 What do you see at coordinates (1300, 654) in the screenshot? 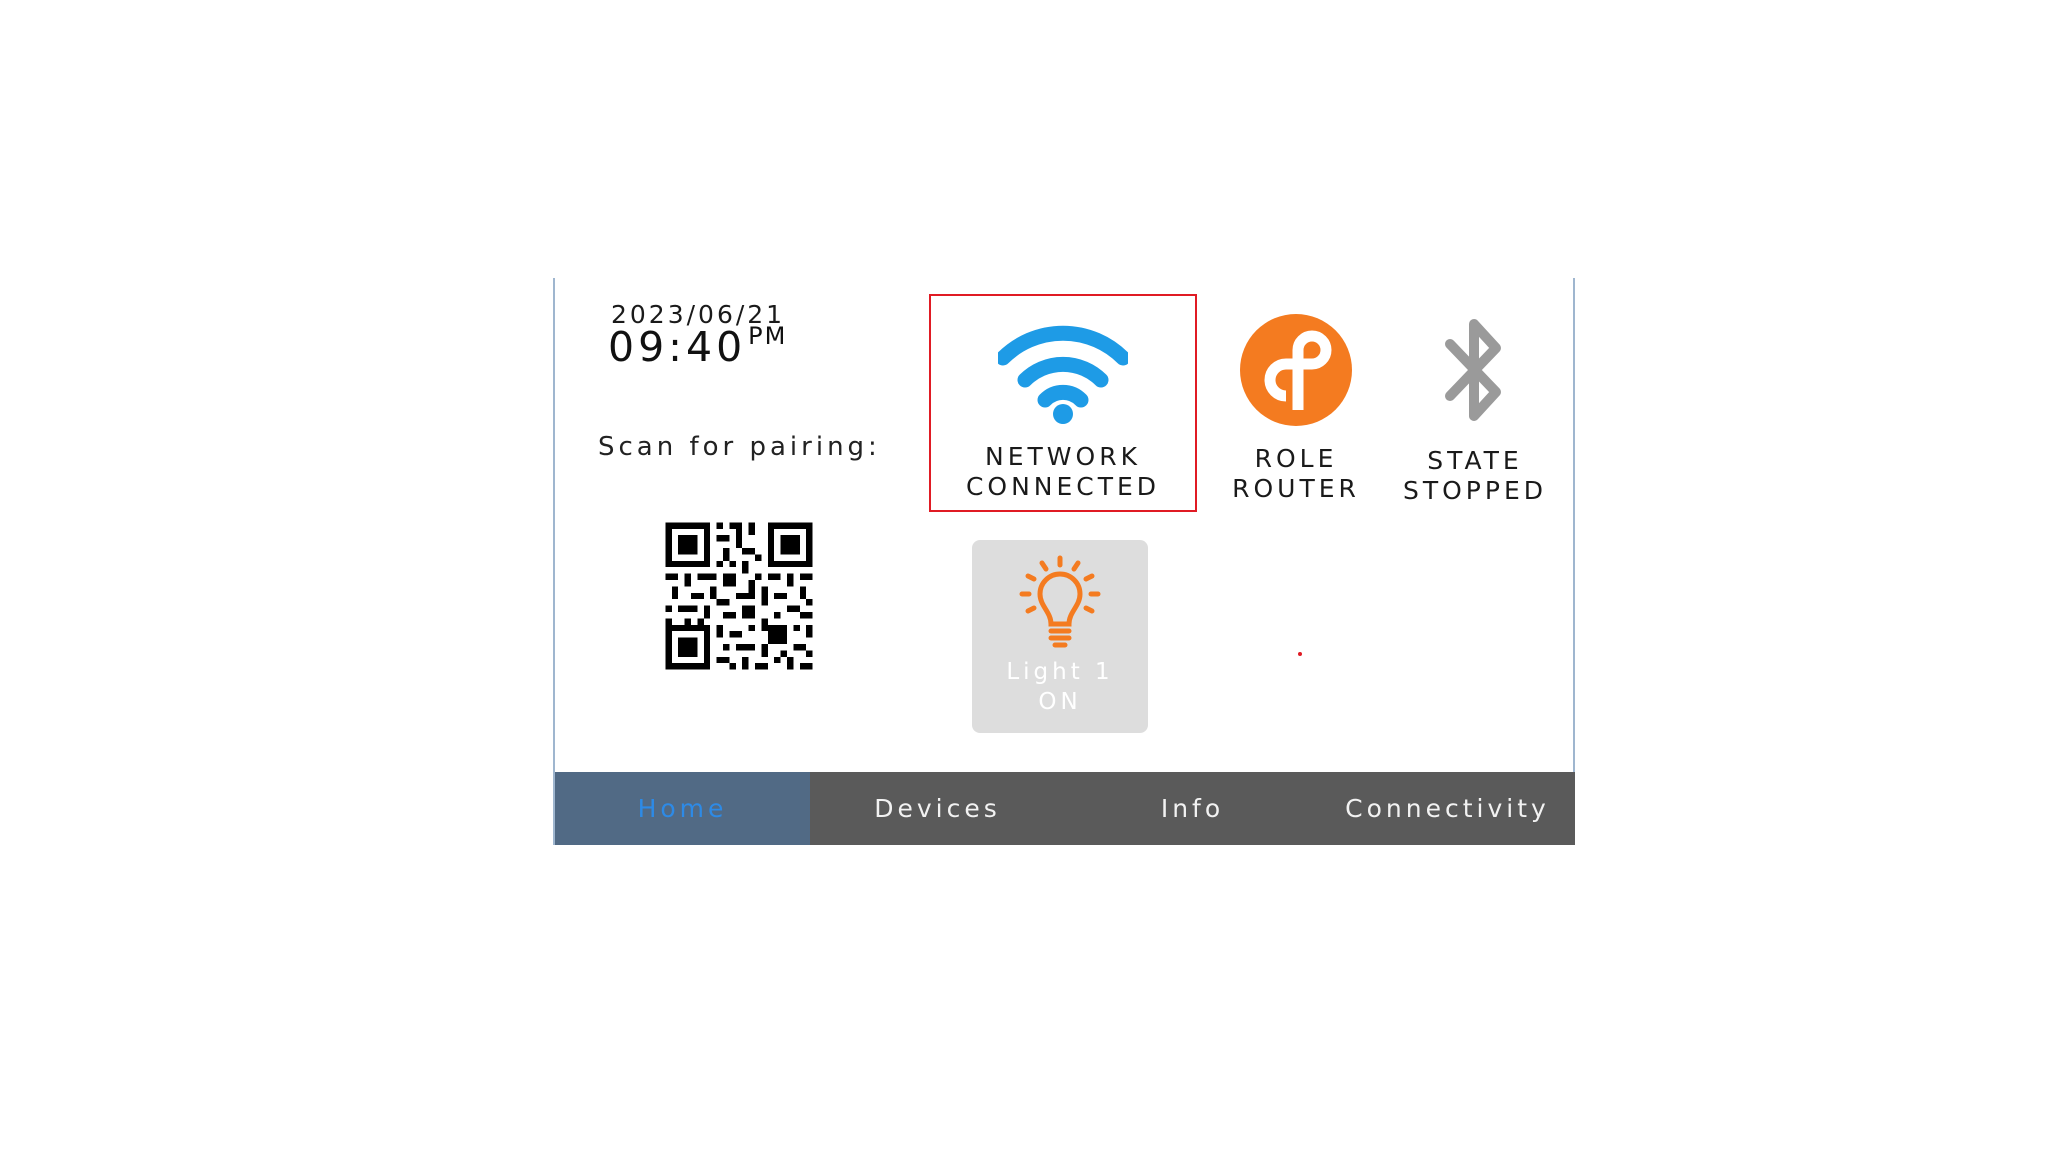
I see `indicator-dot` at bounding box center [1300, 654].